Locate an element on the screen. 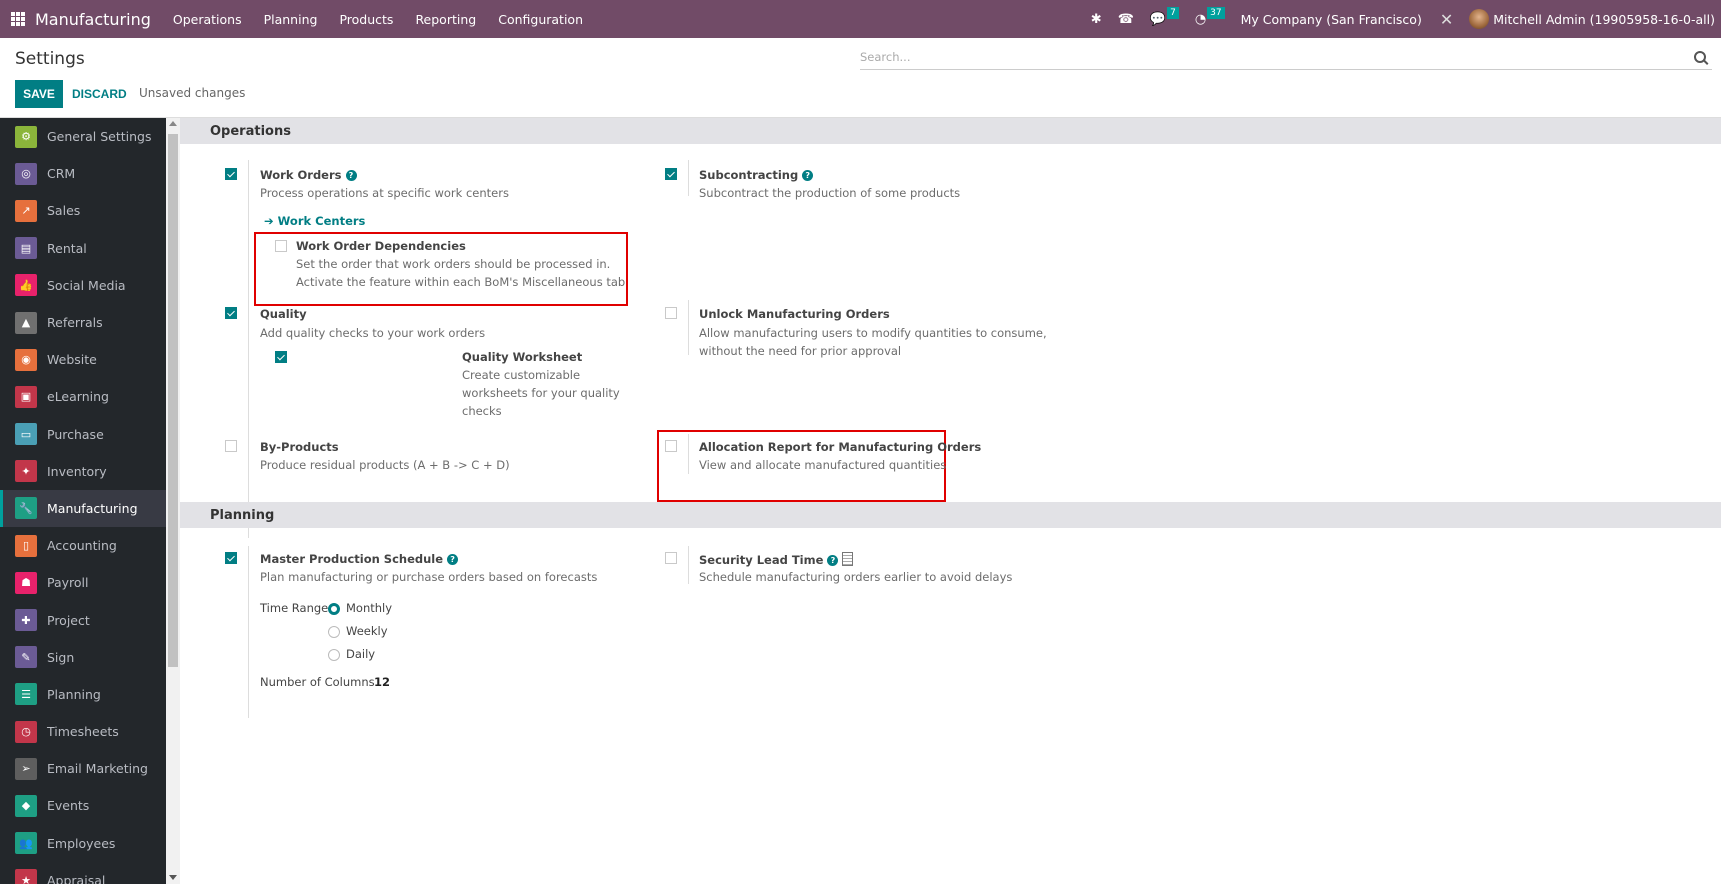 The width and height of the screenshot is (1721, 884). mps-checkbox is located at coordinates (231, 558).